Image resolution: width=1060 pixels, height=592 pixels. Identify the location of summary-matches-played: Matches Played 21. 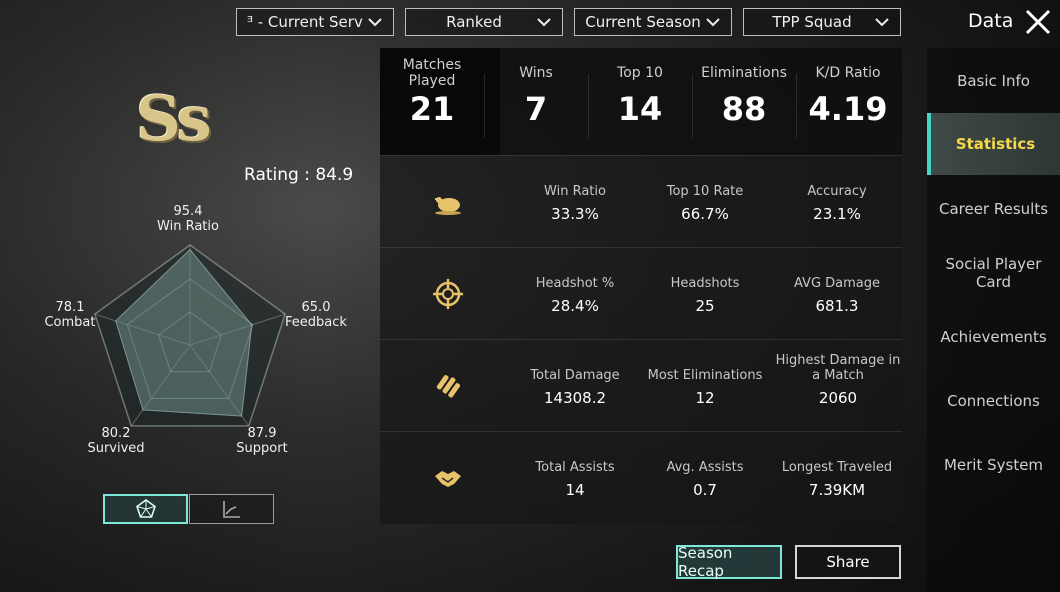
(432, 92).